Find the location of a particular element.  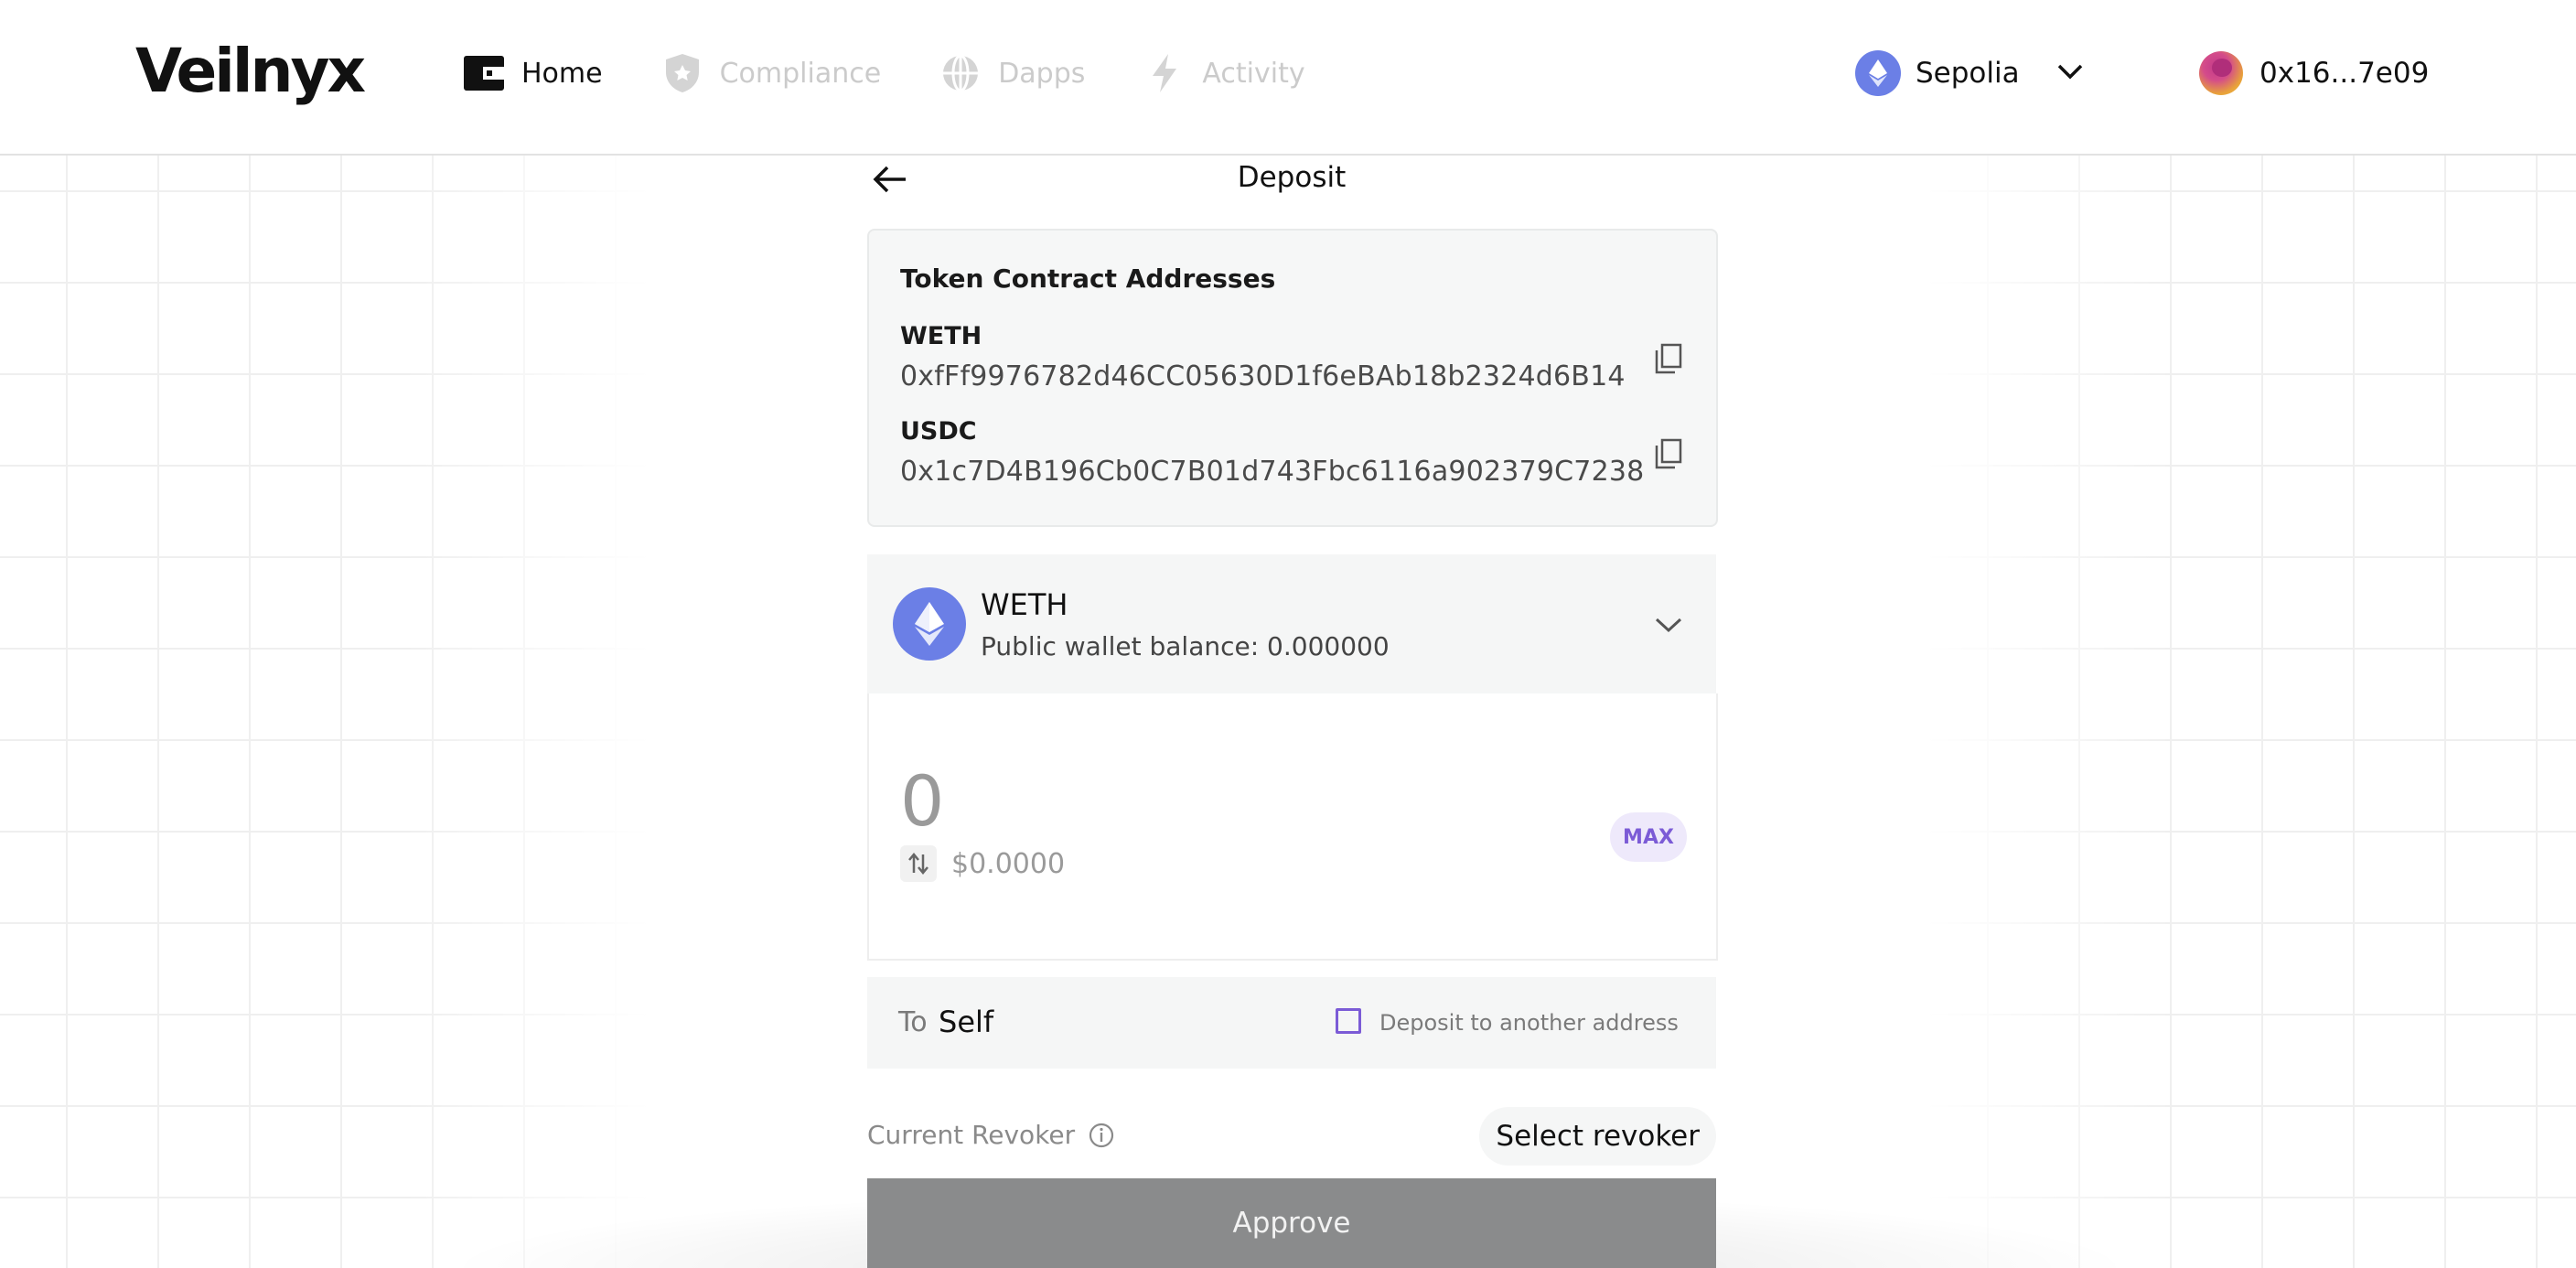

nav-label-activity: Activity is located at coordinates (1254, 74).